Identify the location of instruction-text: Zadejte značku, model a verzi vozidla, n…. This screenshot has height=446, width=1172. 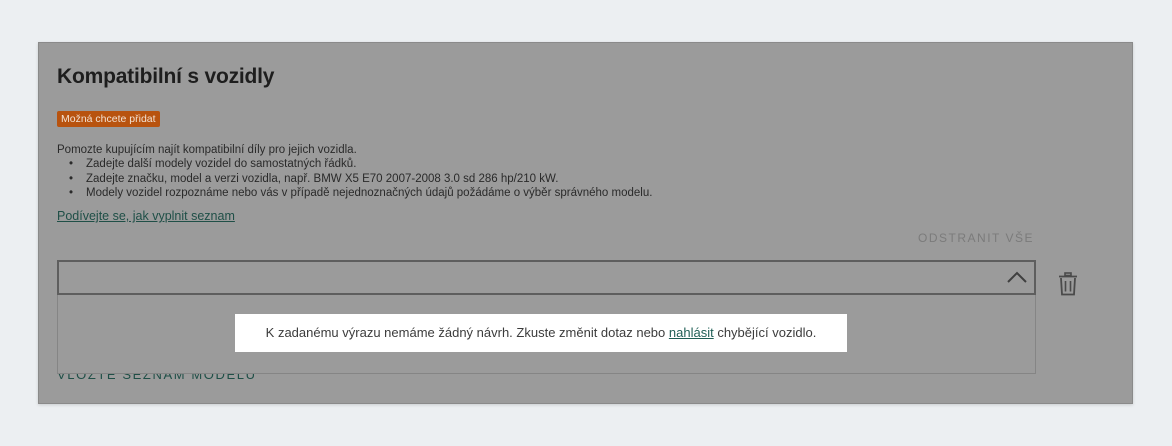
(322, 178).